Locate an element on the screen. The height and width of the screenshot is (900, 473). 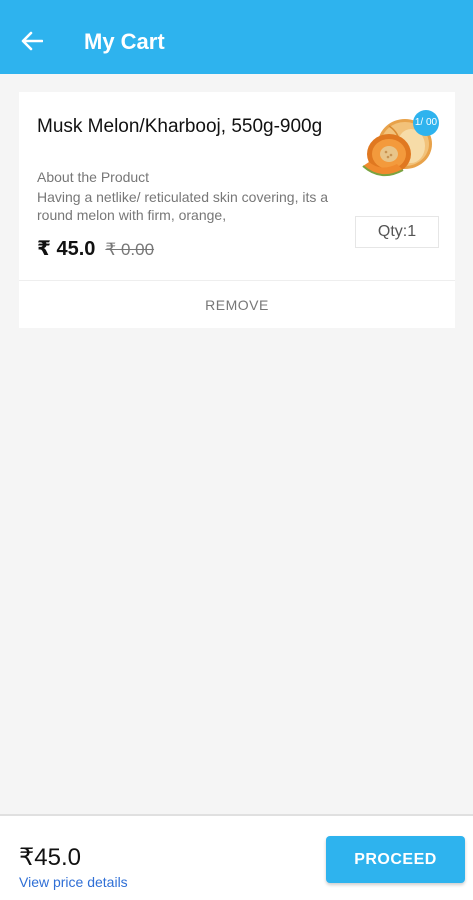
view-price-details-link: View price details is located at coordinates (73, 882).